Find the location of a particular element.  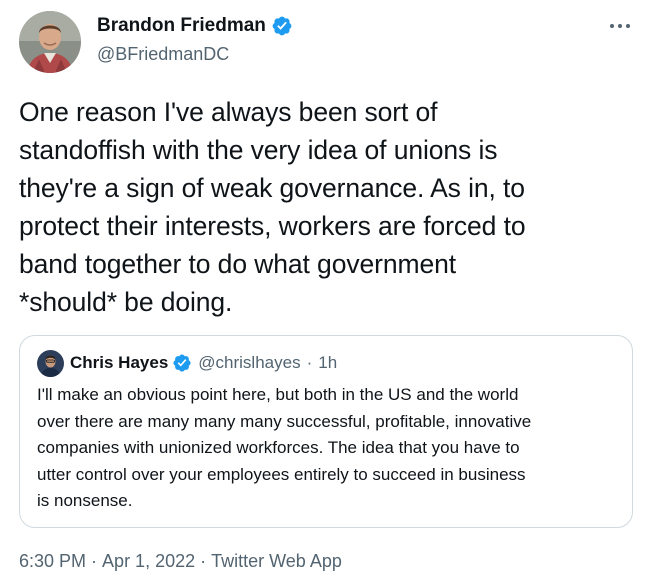

quote-time: 1h is located at coordinates (327, 363).